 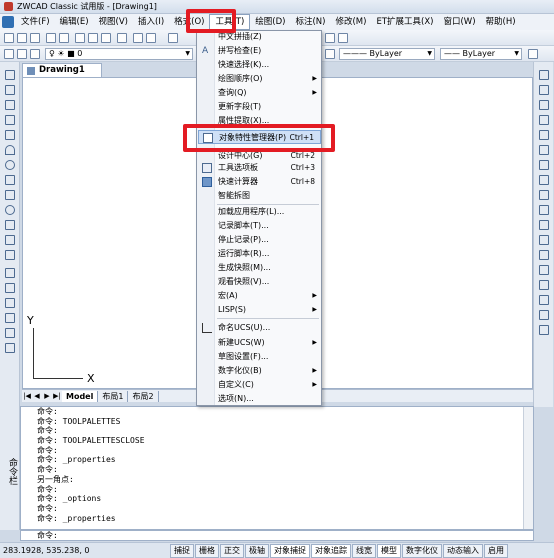 What do you see at coordinates (232, 550) in the screenshot?
I see `ortho-toggle: 正交` at bounding box center [232, 550].